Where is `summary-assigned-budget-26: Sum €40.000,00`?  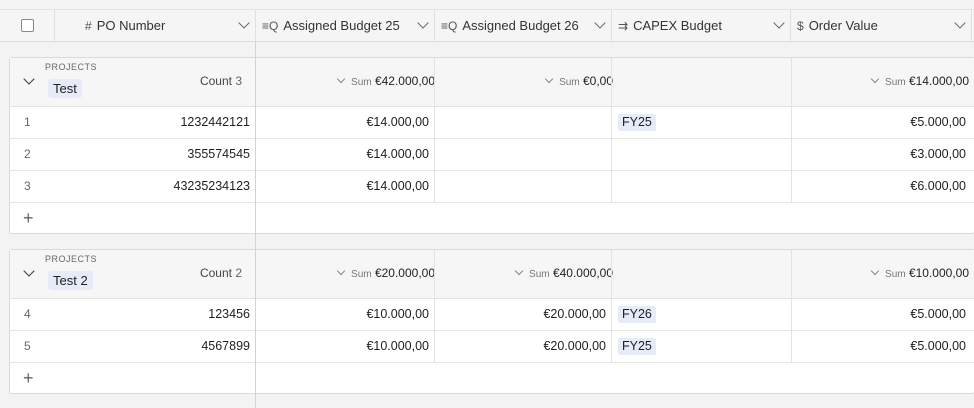 summary-assigned-budget-26: Sum €40.000,00 is located at coordinates (563, 273).